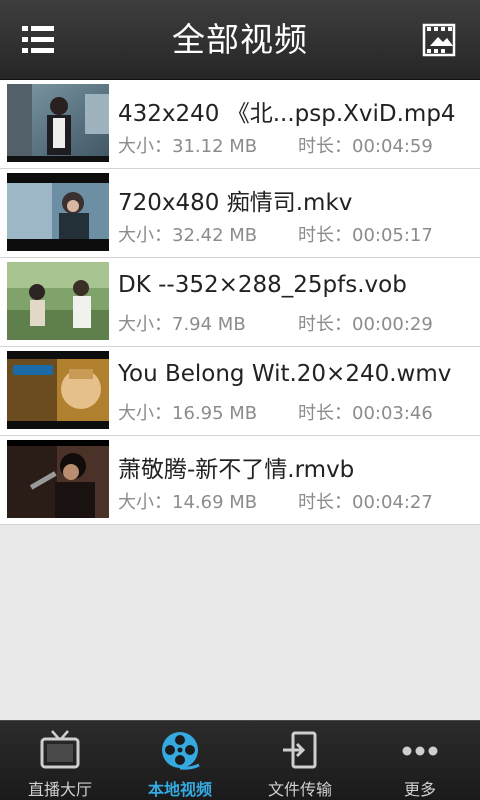  Describe the element at coordinates (188, 502) in the screenshot. I see `video-size: 大小：14.69 MB` at that location.